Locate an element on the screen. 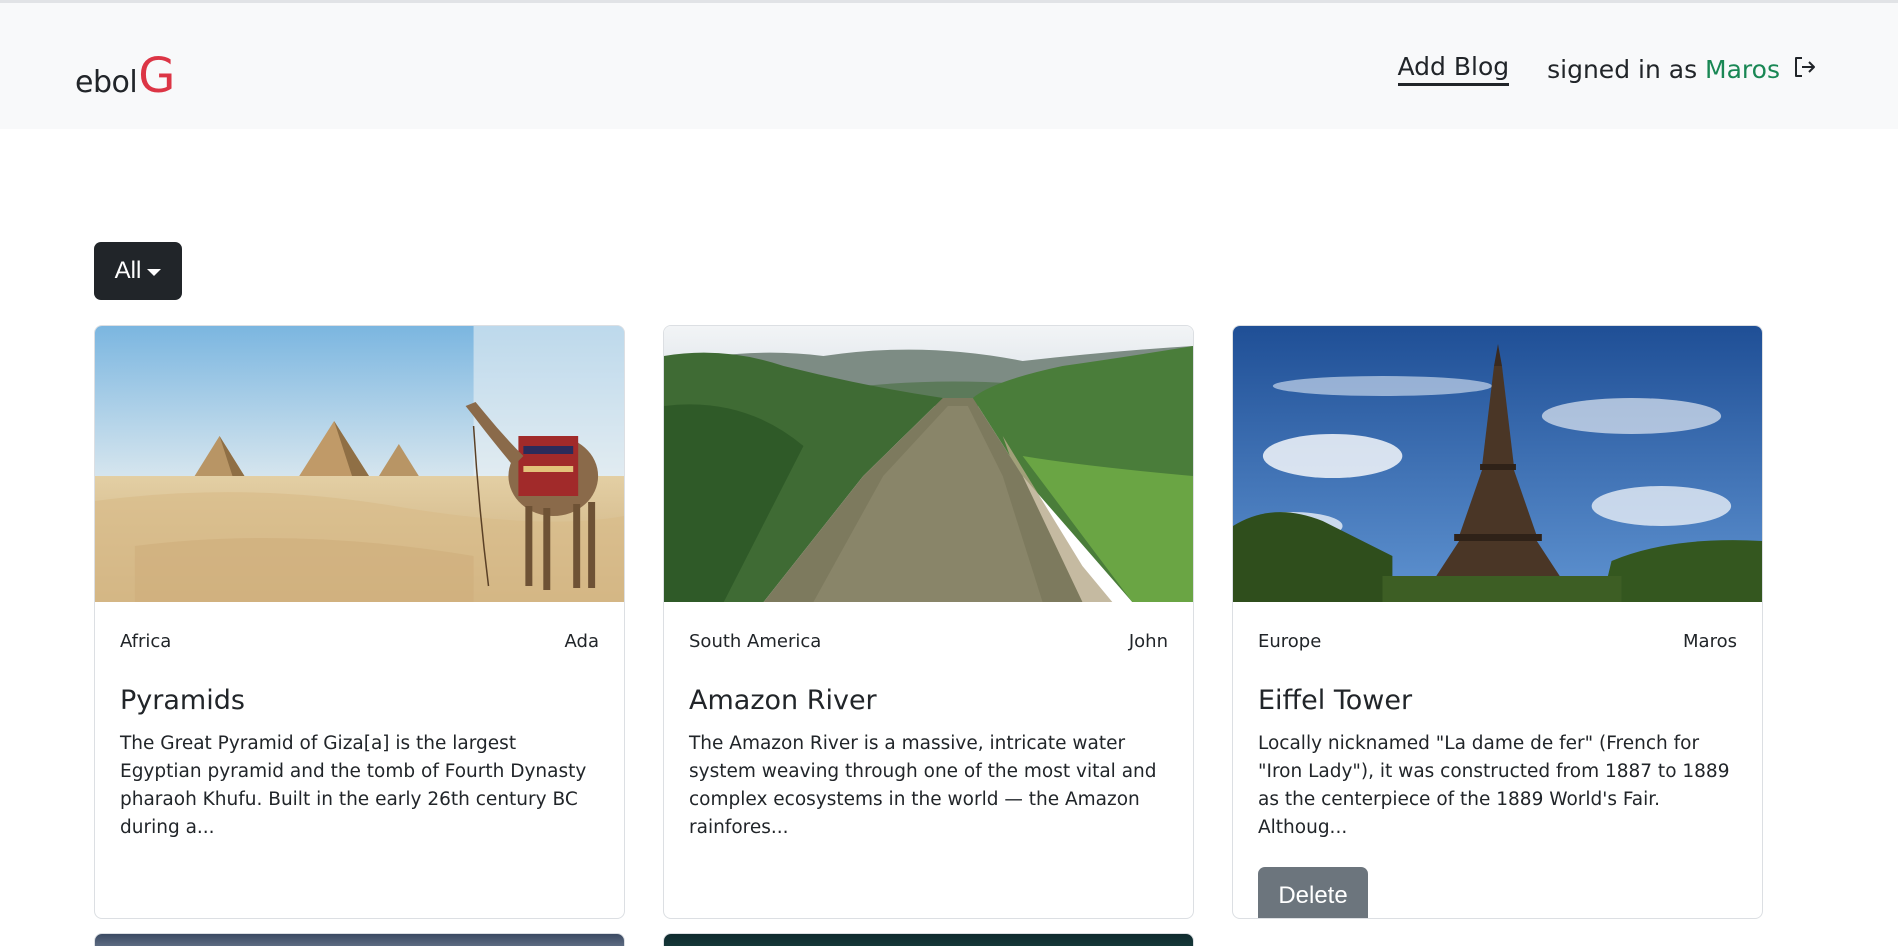 This screenshot has width=1898, height=946. post-title: Amazon River is located at coordinates (928, 700).